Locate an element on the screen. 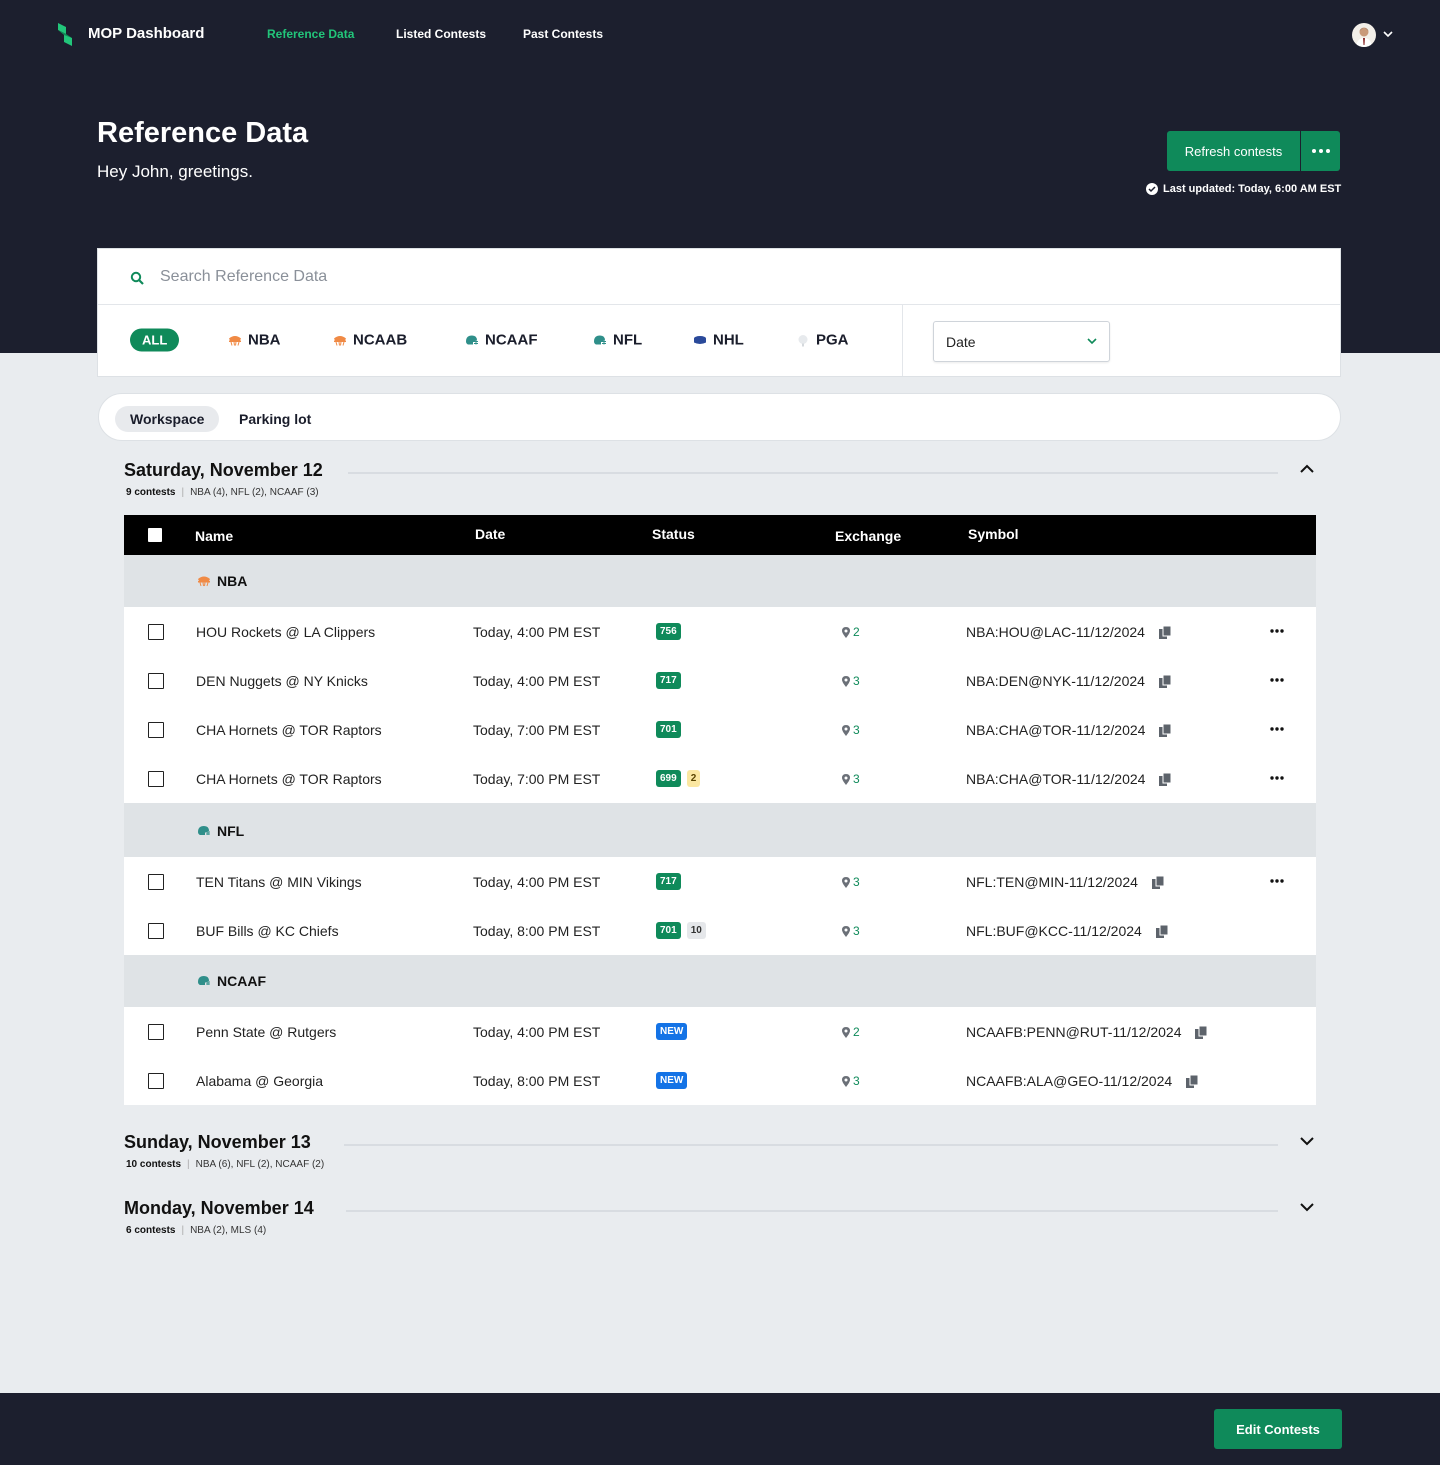  nav-reference-data: Reference Data is located at coordinates (310, 34).